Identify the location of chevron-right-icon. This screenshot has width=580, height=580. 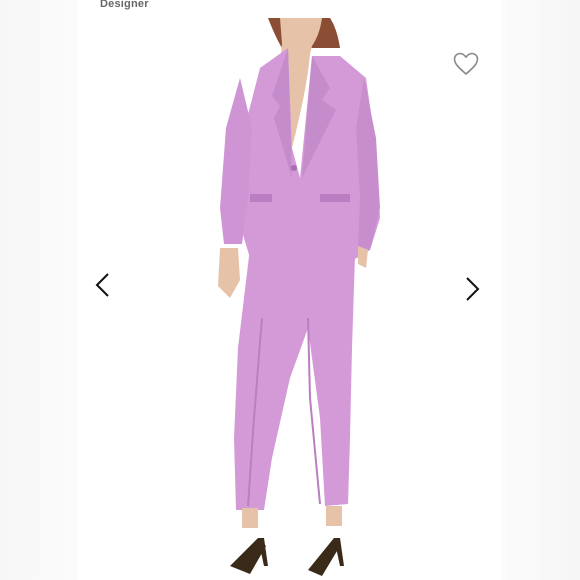
(473, 289).